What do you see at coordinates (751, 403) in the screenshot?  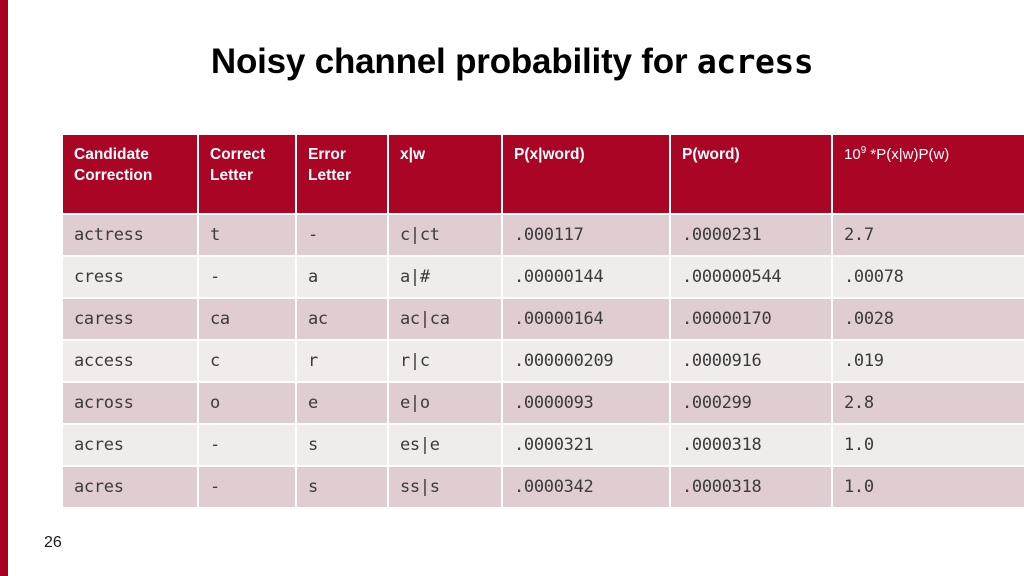 I see `cell-p-word: .000299` at bounding box center [751, 403].